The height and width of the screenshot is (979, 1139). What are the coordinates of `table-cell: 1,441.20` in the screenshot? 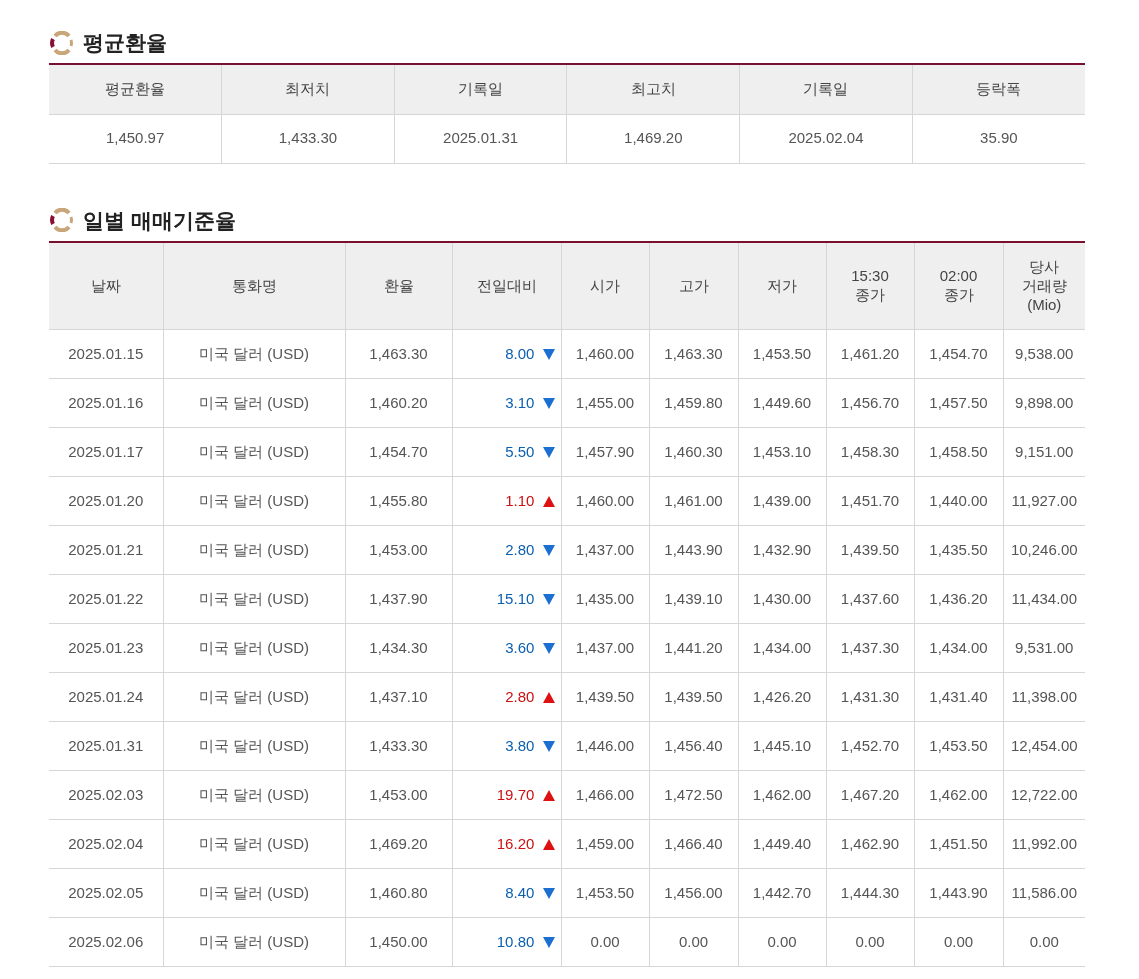 It's located at (693, 648).